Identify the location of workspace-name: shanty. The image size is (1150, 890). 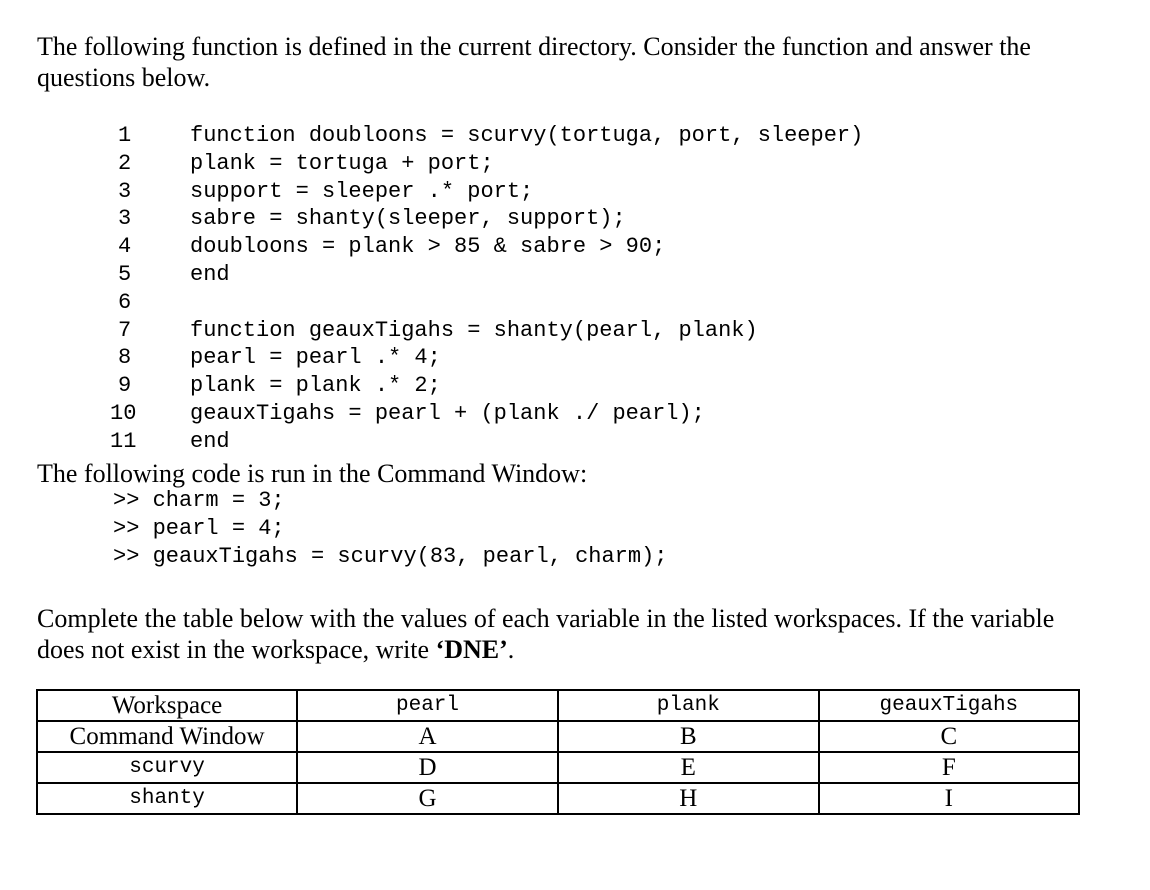
(167, 798).